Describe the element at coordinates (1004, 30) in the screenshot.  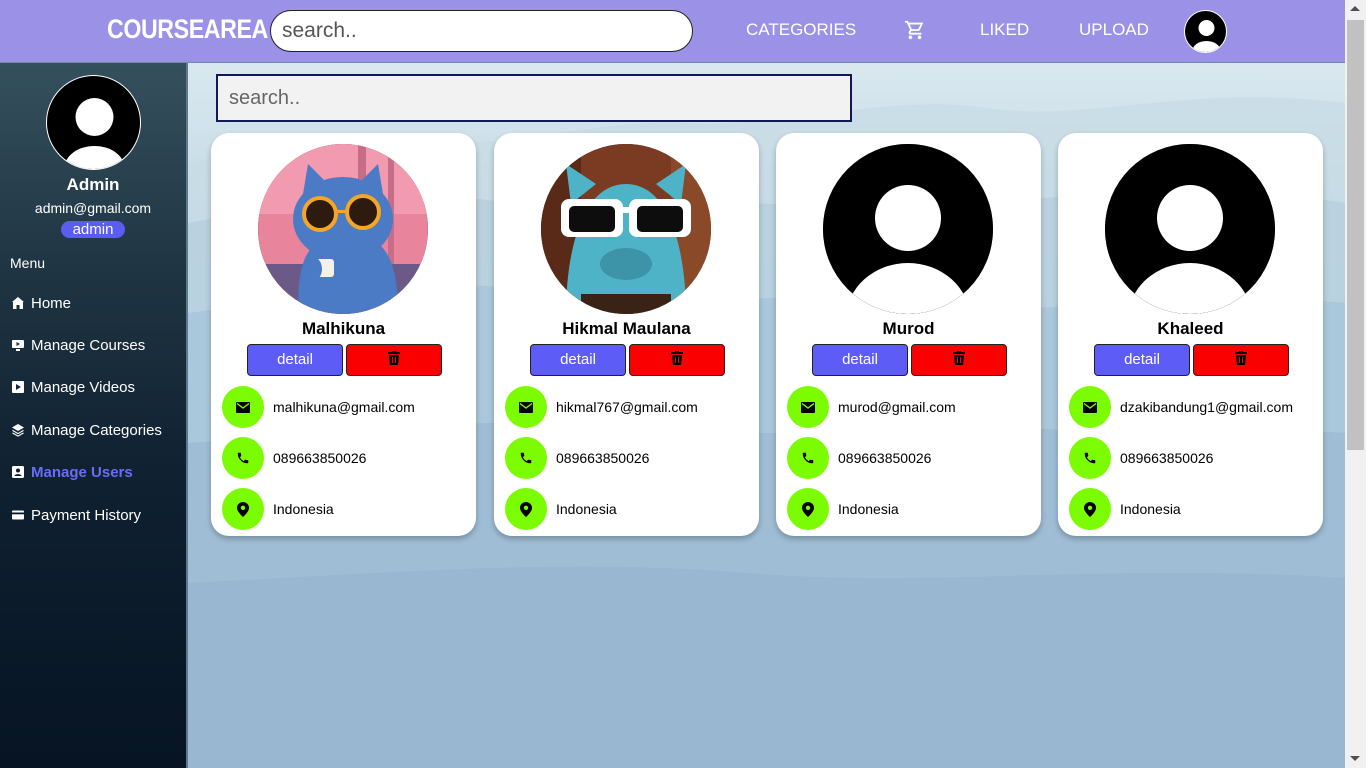
I see `nav-liked-link: LIKED` at that location.